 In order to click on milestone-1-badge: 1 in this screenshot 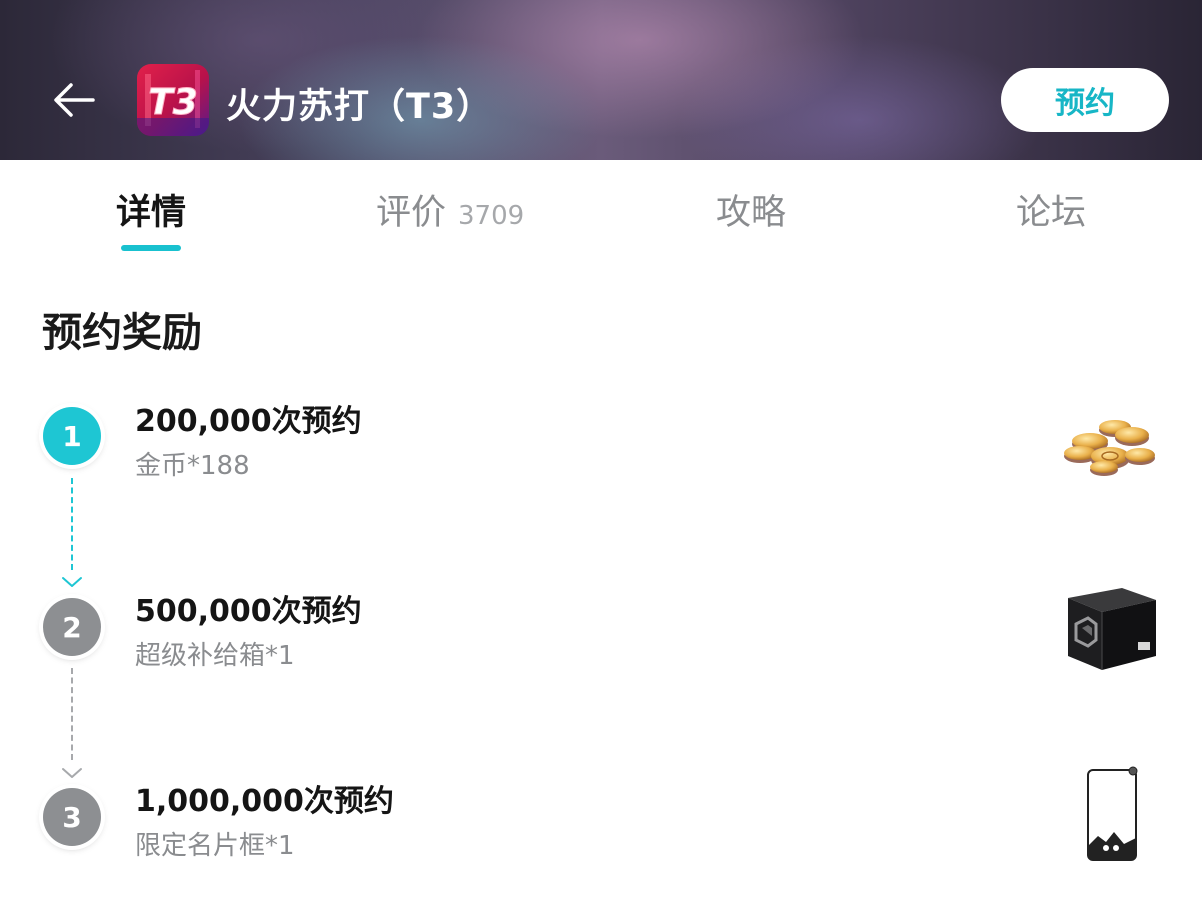, I will do `click(72, 436)`.